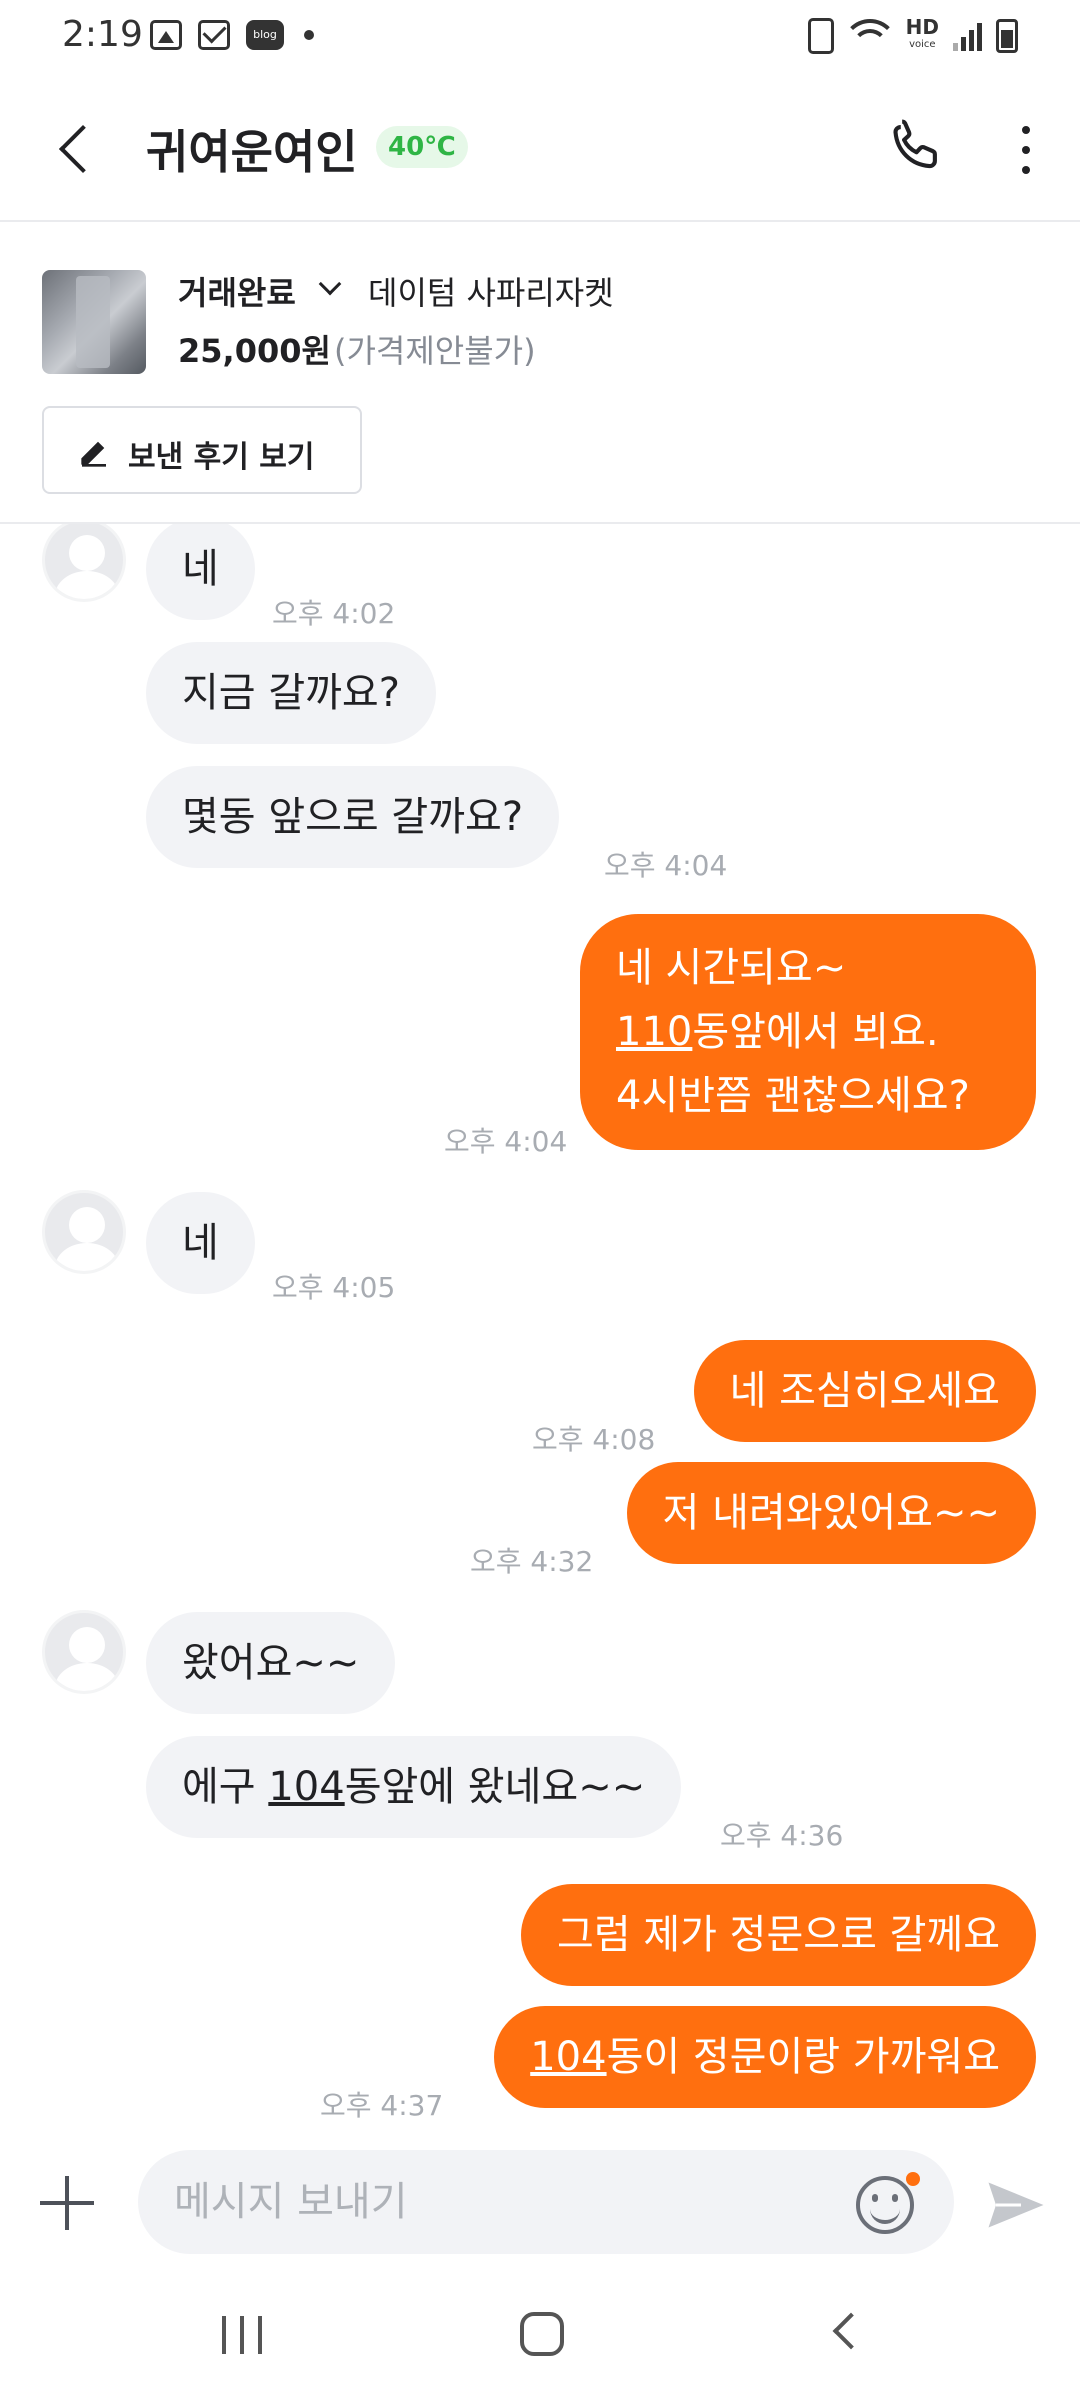 The width and height of the screenshot is (1080, 2400). I want to click on chat-partner-name: 귀여운여인, so click(252, 152).